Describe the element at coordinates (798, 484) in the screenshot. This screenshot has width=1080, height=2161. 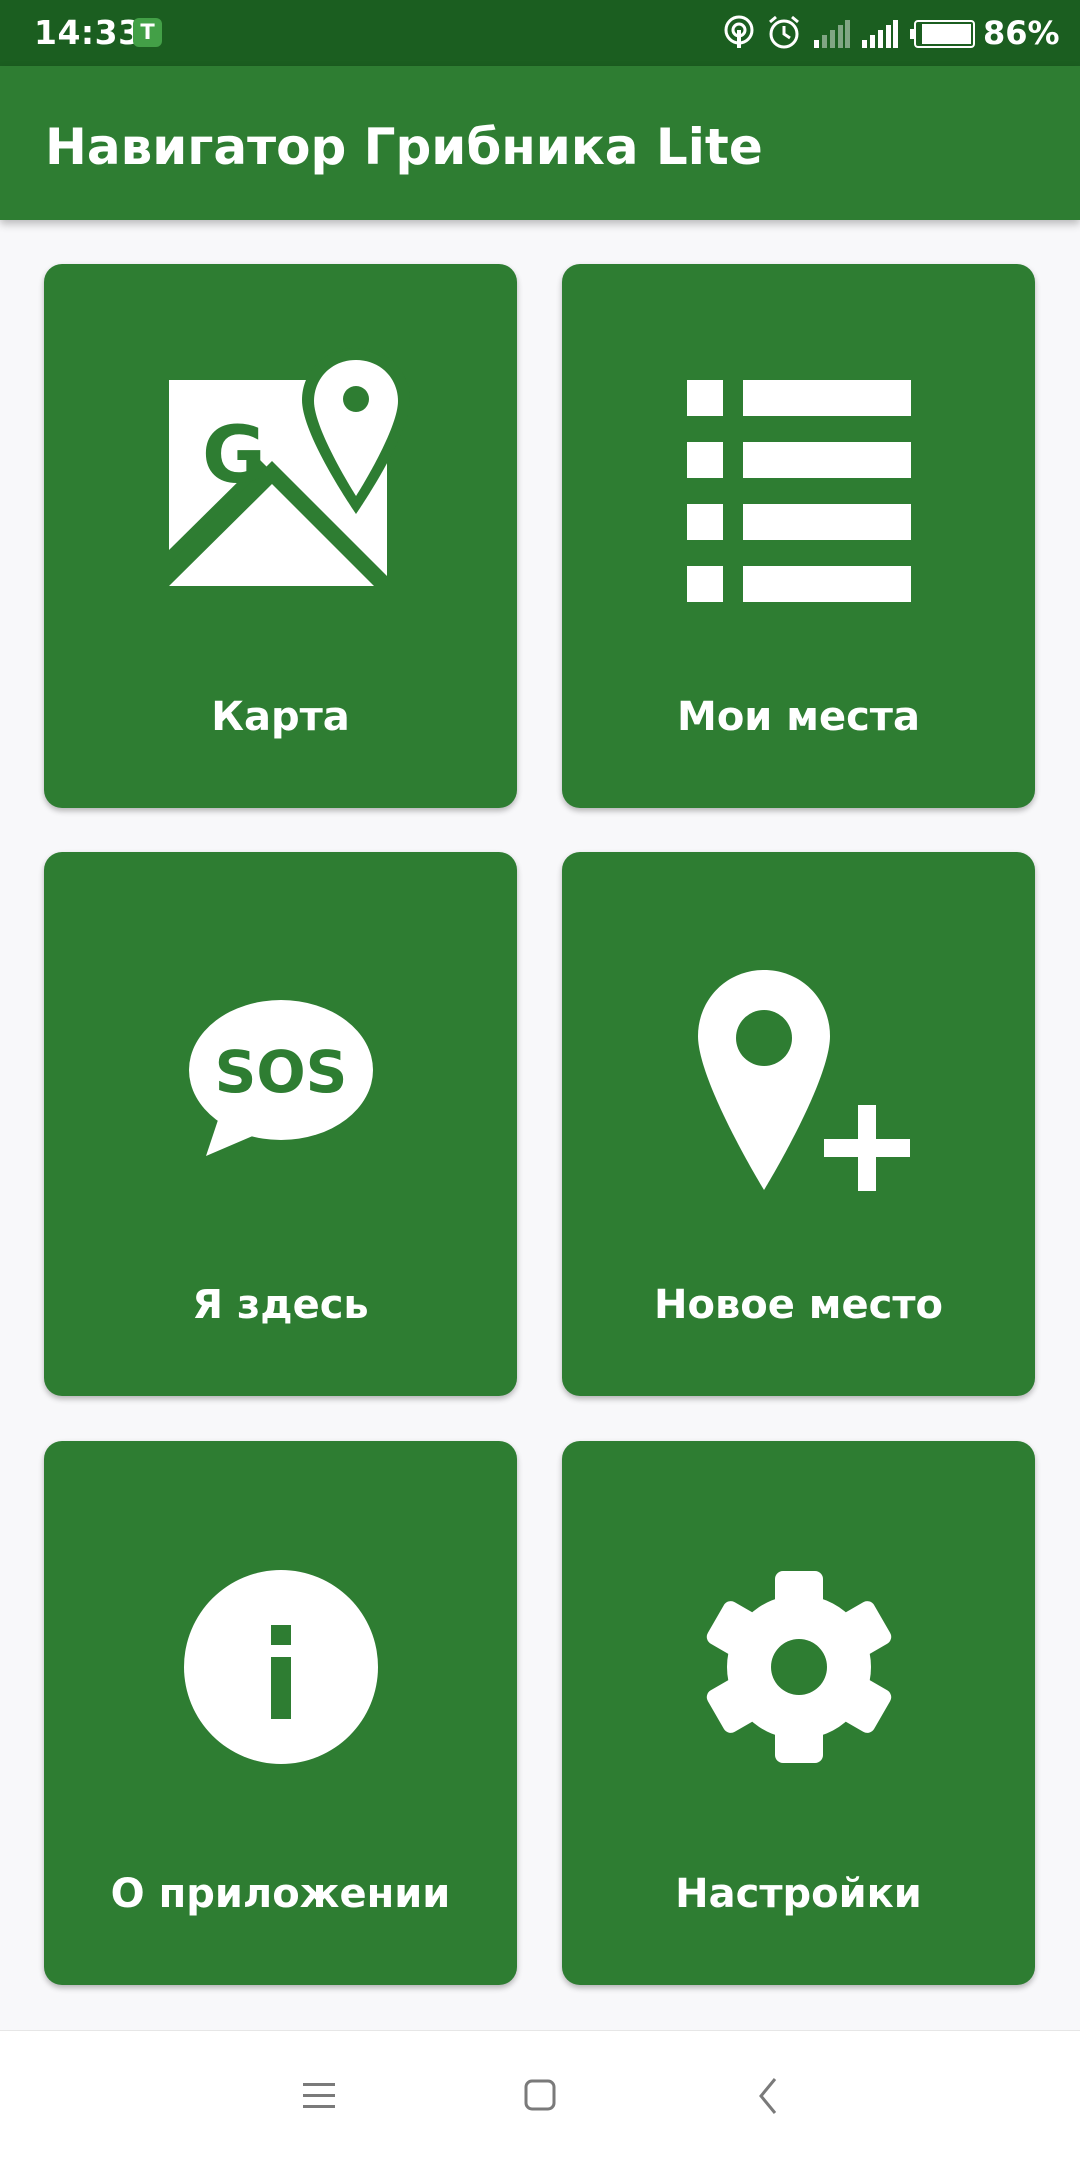
I see `list-icon` at that location.